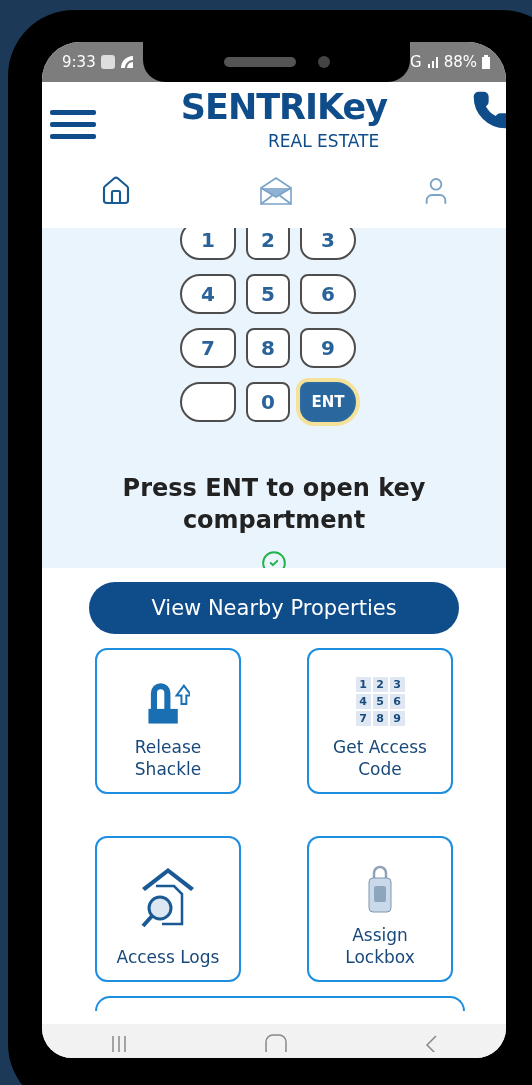 Image resolution: width=532 pixels, height=1085 pixels. What do you see at coordinates (460, 62) in the screenshot?
I see `battery-level: 88%` at bounding box center [460, 62].